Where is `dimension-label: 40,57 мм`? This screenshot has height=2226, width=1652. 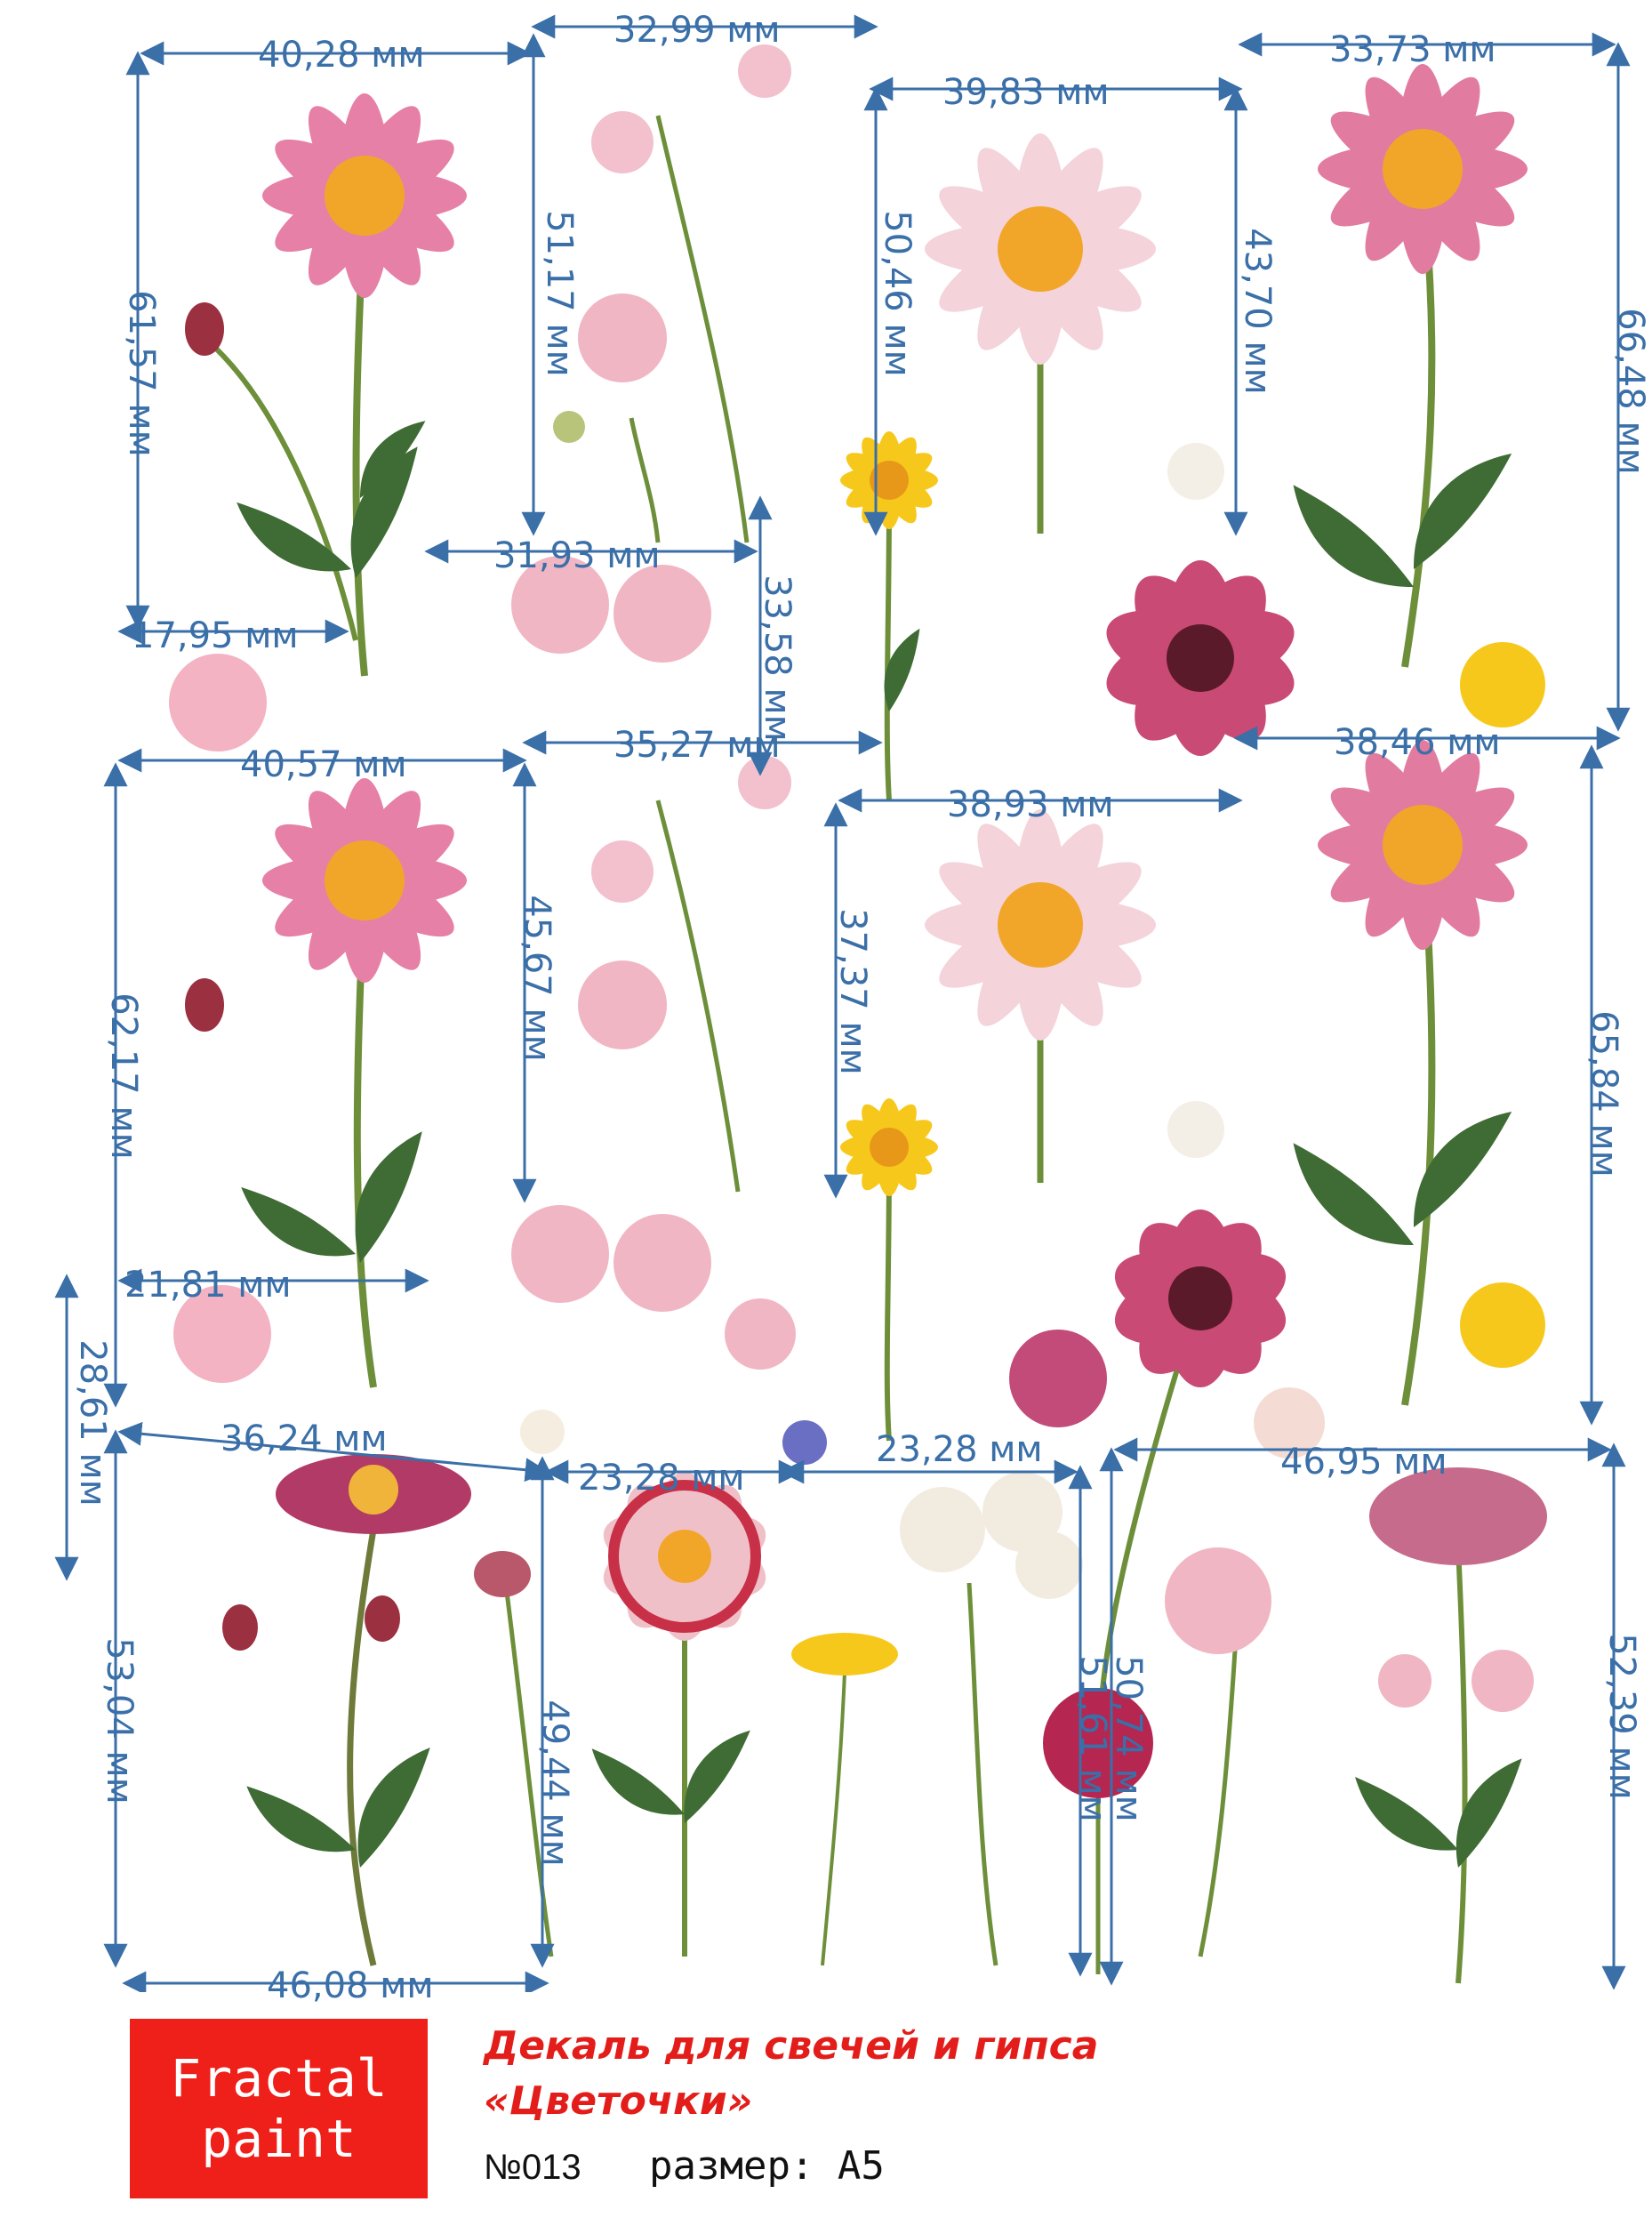 dimension-label: 40,57 мм is located at coordinates (324, 764).